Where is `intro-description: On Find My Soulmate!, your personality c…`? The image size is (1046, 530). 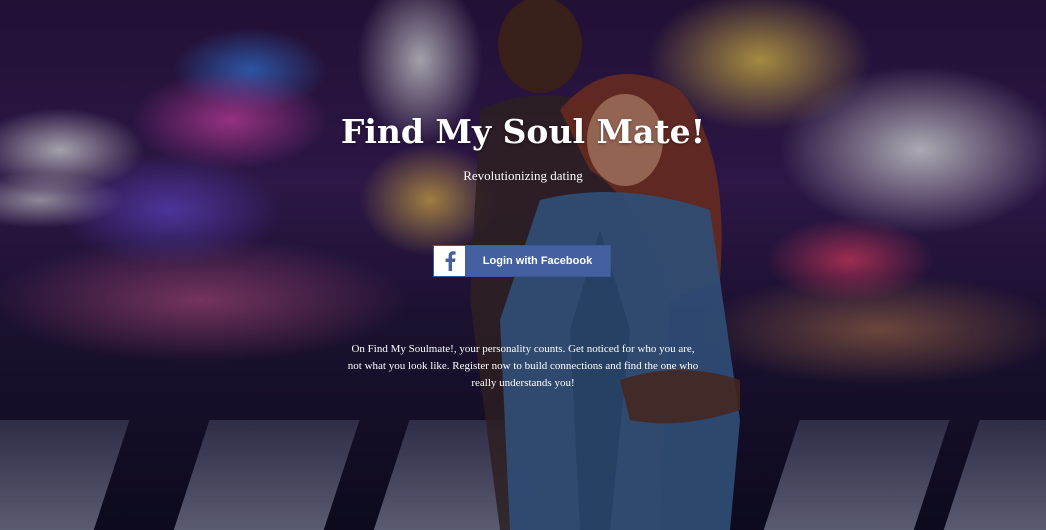 intro-description: On Find My Soulmate!, your personality c… is located at coordinates (523, 366).